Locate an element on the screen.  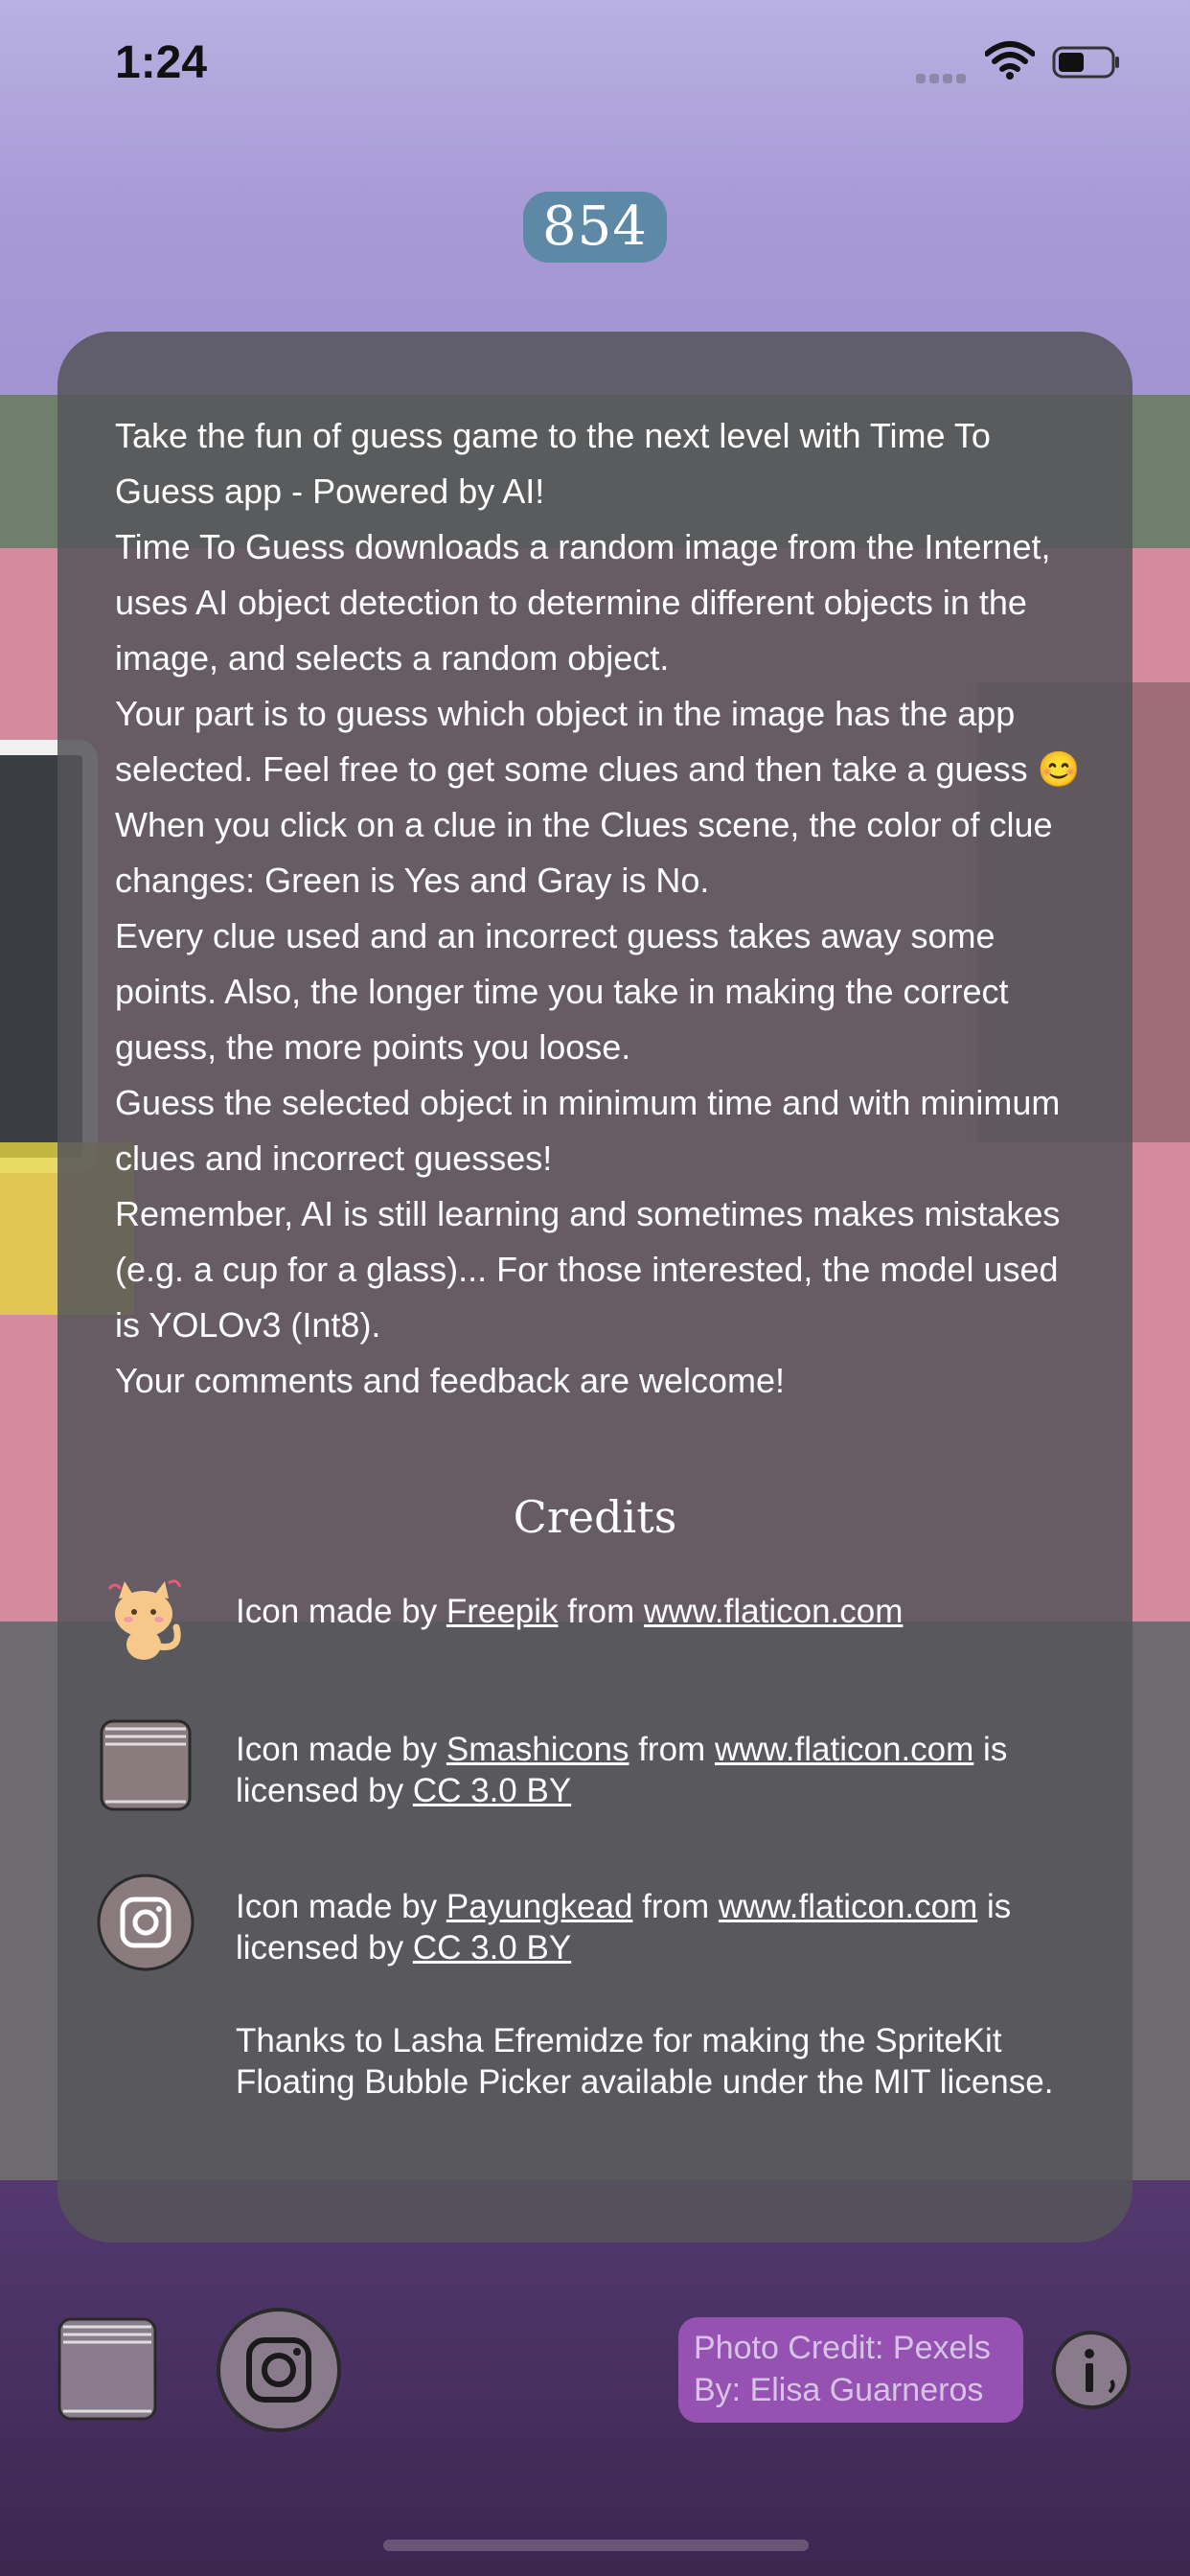
home-indicator is located at coordinates (596, 2545).